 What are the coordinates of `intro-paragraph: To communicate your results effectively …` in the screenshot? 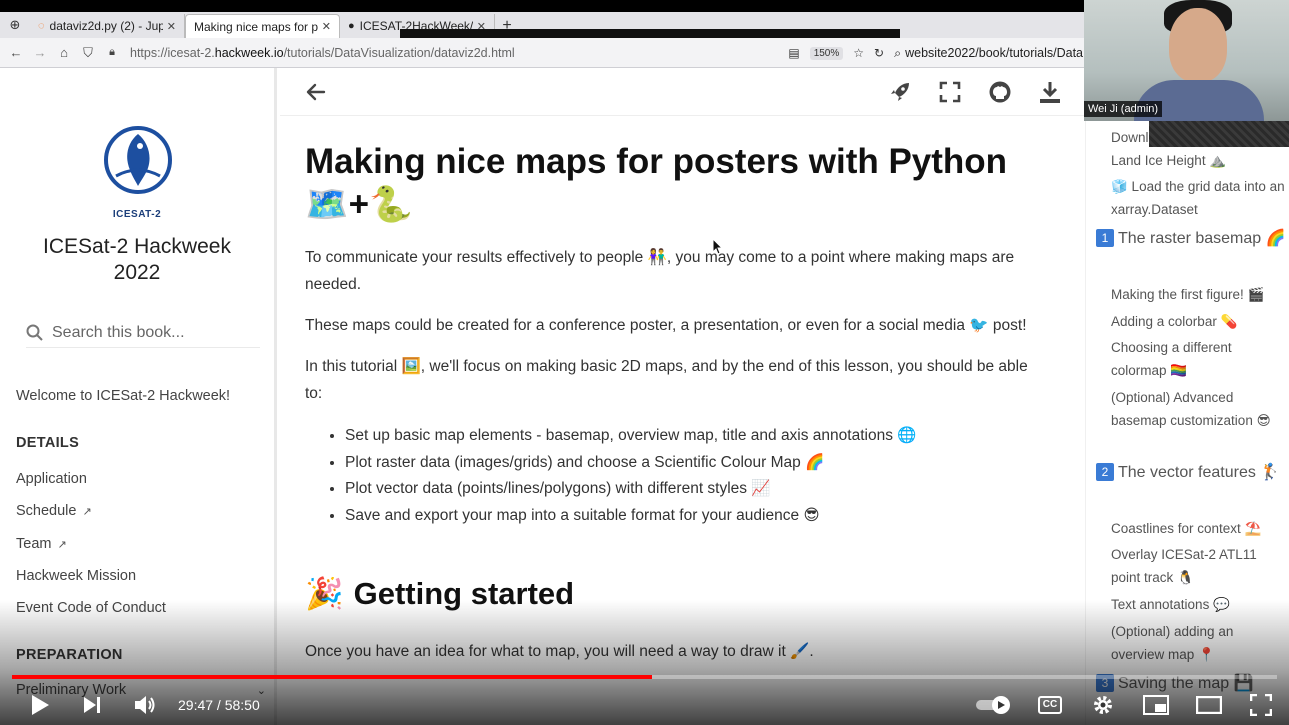 It's located at (660, 271).